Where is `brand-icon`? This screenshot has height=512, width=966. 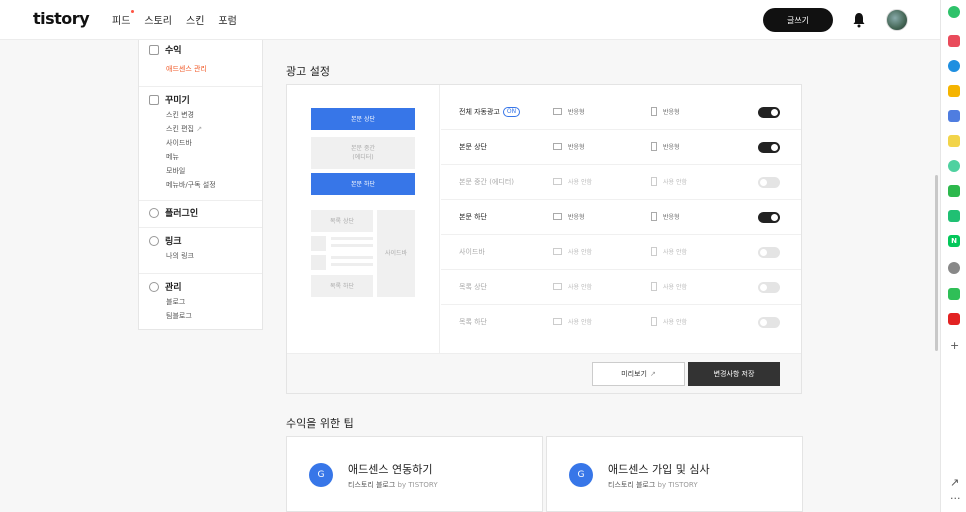
brand-icon is located at coordinates (954, 319).